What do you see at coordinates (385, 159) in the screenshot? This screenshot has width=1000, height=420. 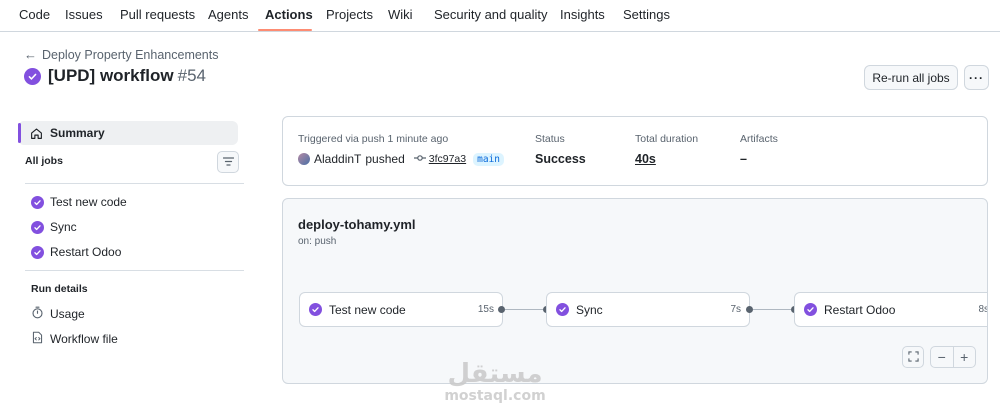 I see `pushed-text: pushed` at bounding box center [385, 159].